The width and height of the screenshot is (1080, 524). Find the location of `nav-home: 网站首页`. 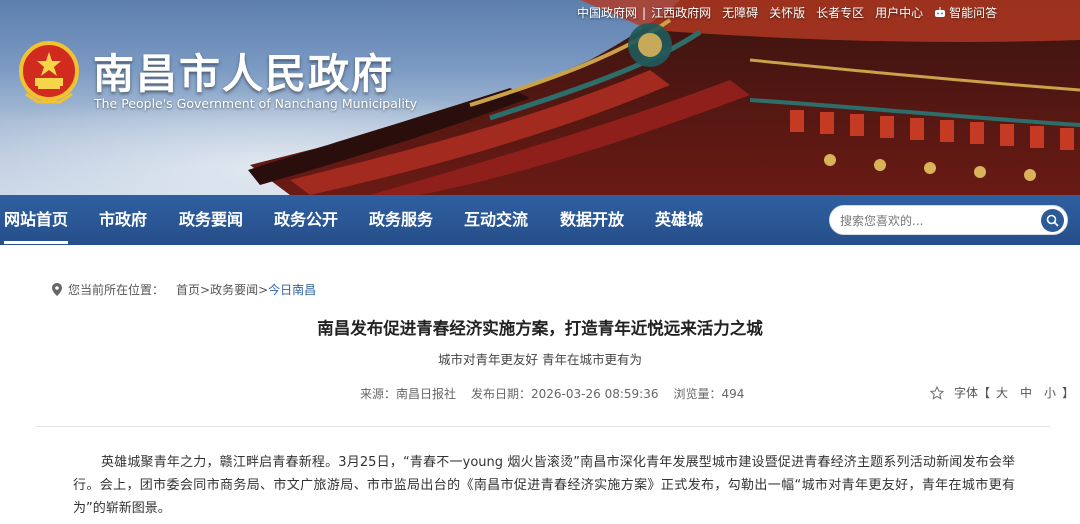

nav-home: 网站首页 is located at coordinates (36, 220).